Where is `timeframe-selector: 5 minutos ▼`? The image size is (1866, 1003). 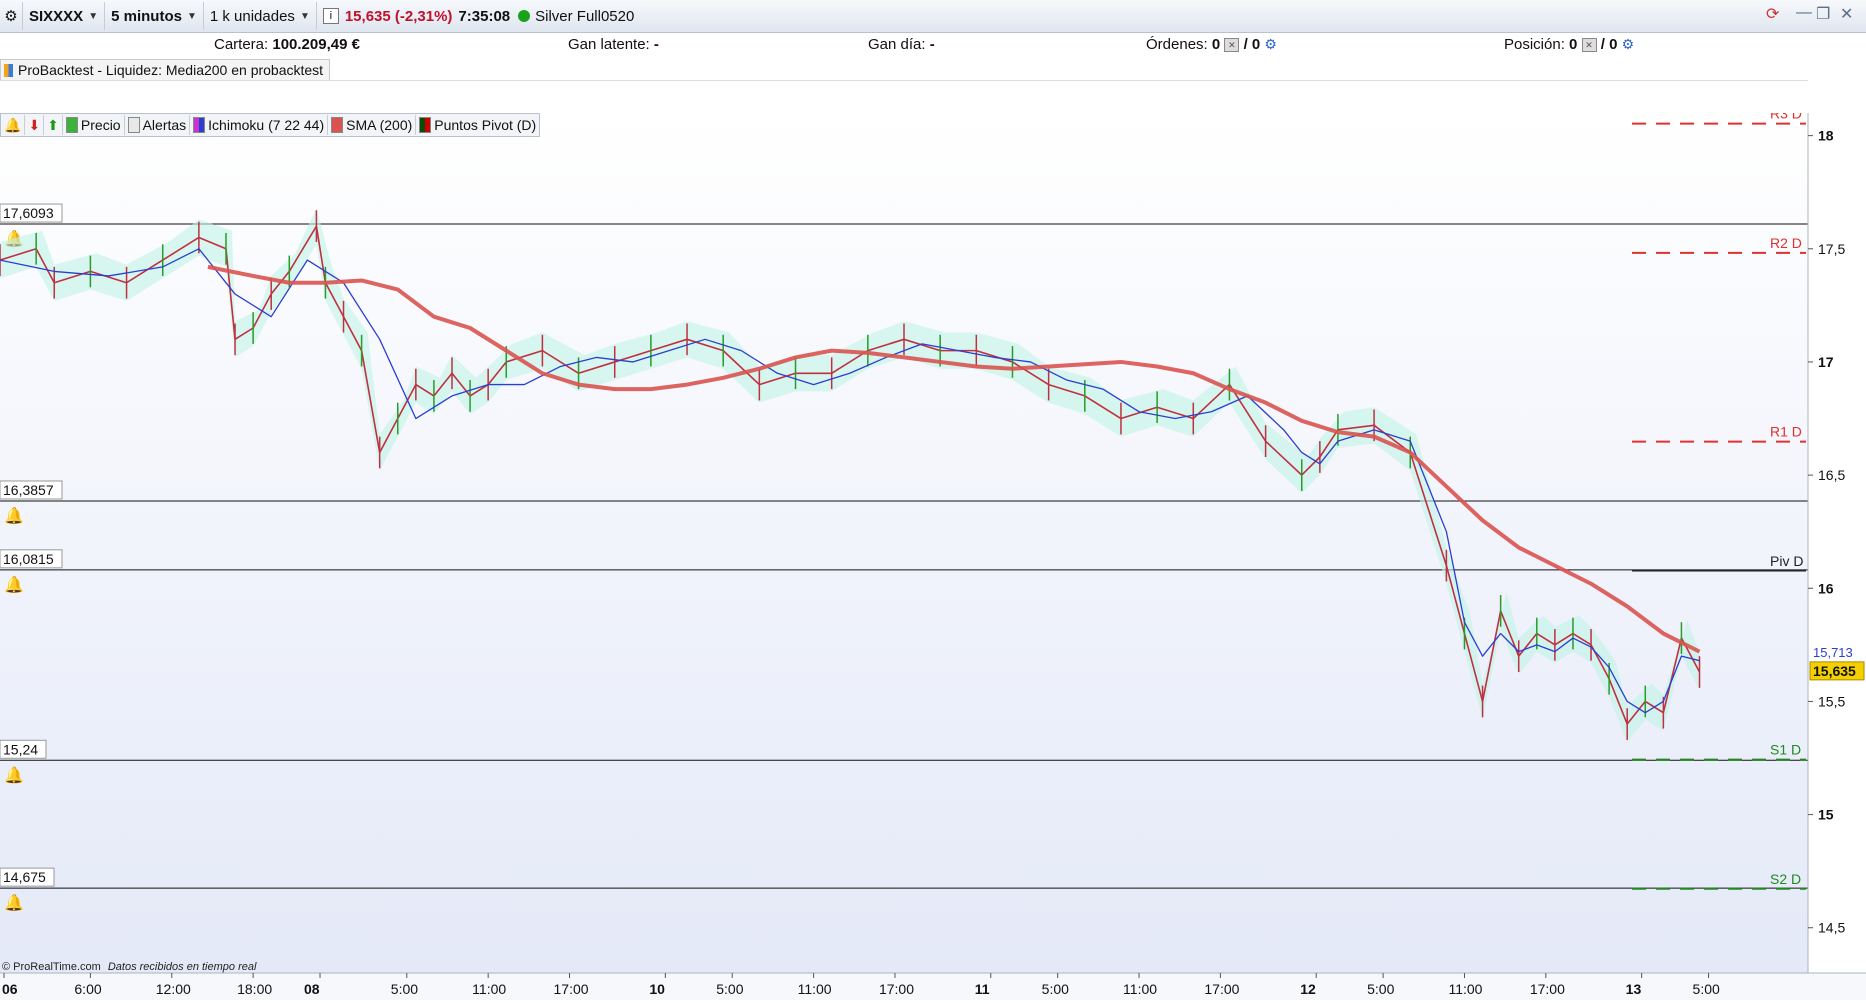
timeframe-selector: 5 minutos ▼ is located at coordinates (154, 16).